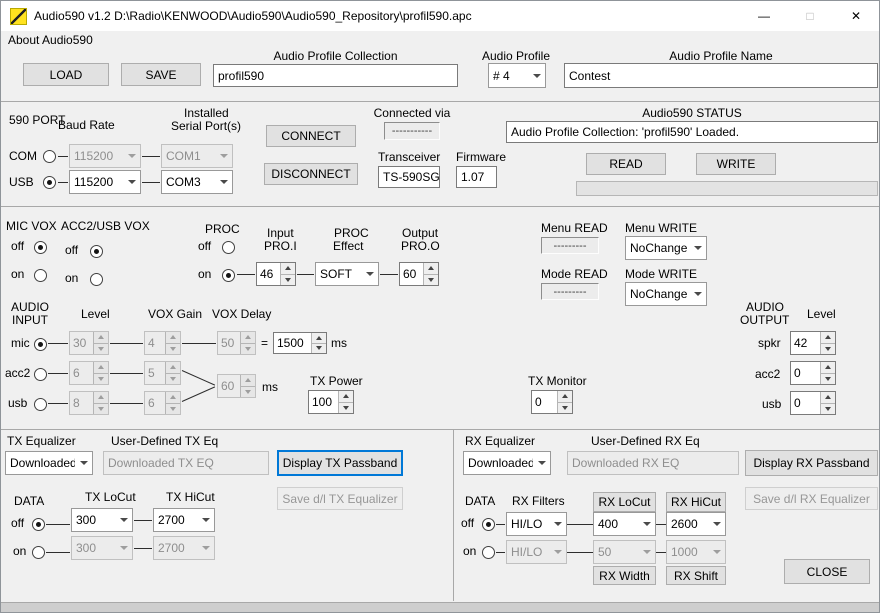  What do you see at coordinates (811, 463) in the screenshot?
I see `display-rx-passband-button: Display RX Passband` at bounding box center [811, 463].